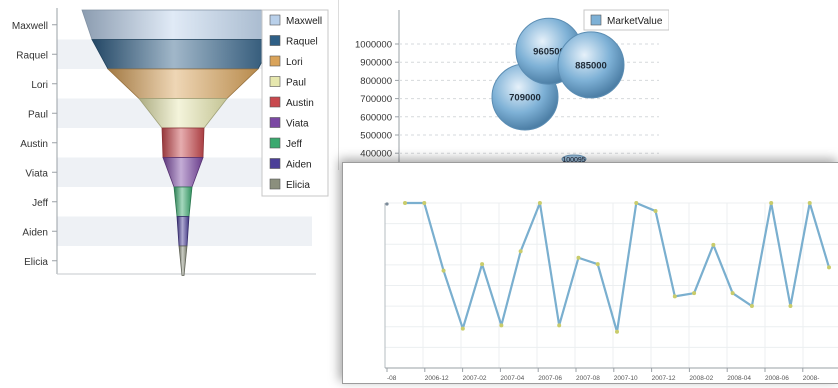 This screenshot has height=388, width=838. Describe the element at coordinates (376, 99) in the screenshot. I see `y-tick-label: 700000` at that location.